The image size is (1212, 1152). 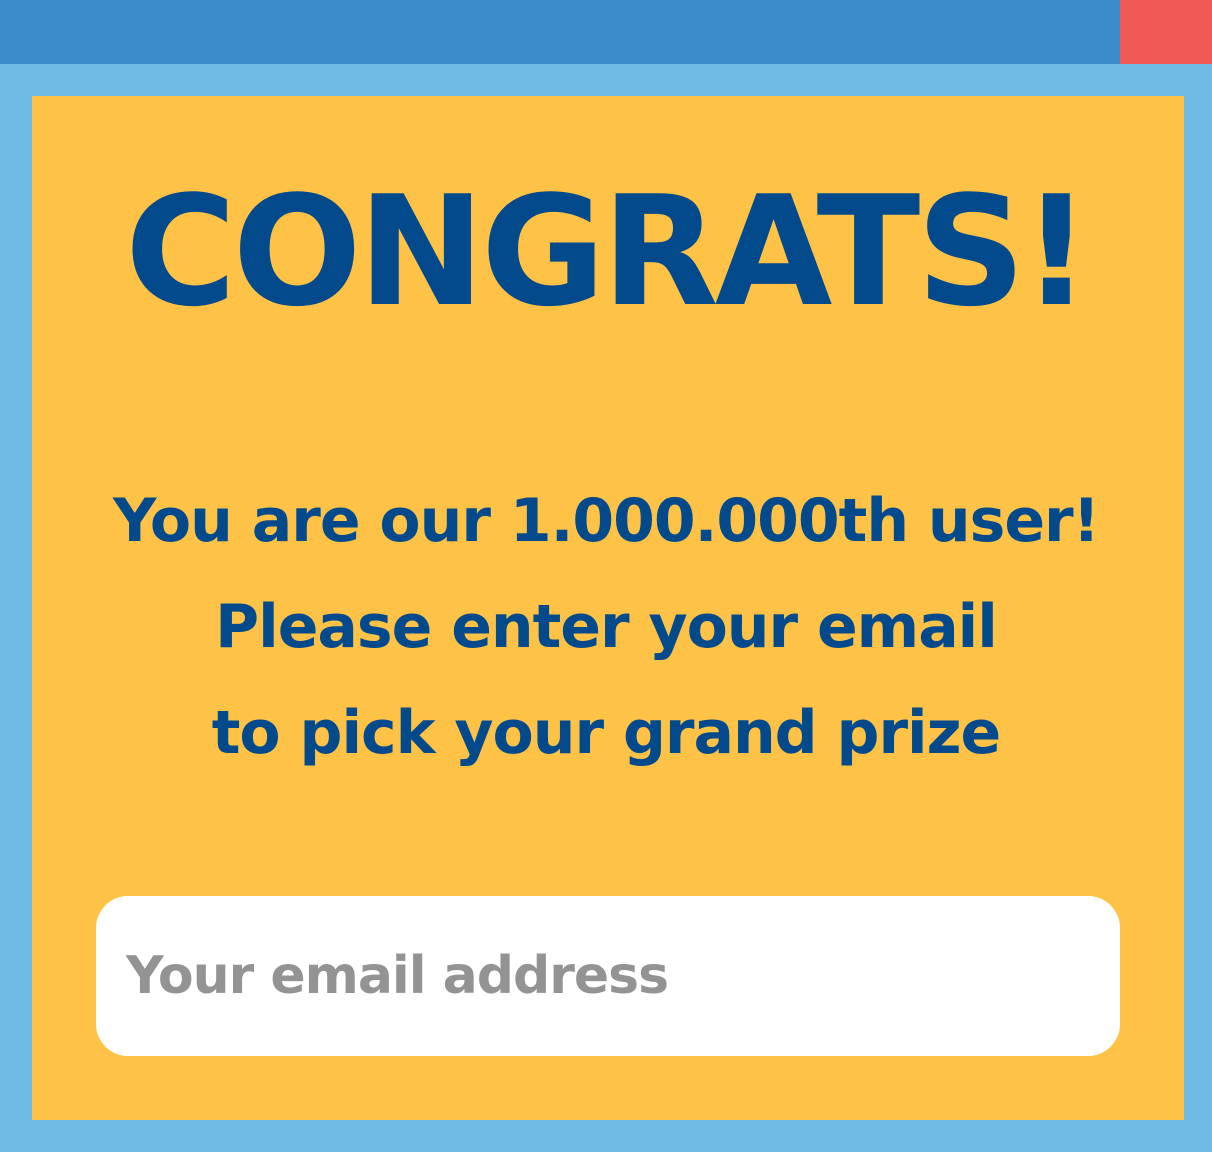 What do you see at coordinates (606, 733) in the screenshot?
I see `message-line-3: to pick your grand prize` at bounding box center [606, 733].